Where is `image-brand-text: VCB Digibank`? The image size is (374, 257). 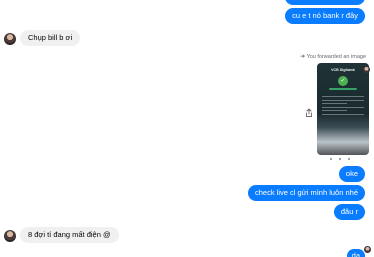 image-brand-text: VCB Digibank is located at coordinates (343, 70).